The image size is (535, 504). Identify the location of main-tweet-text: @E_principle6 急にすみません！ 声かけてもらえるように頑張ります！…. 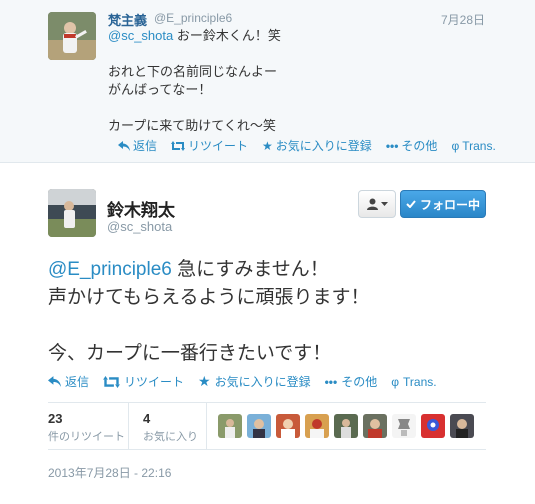
(208, 312).